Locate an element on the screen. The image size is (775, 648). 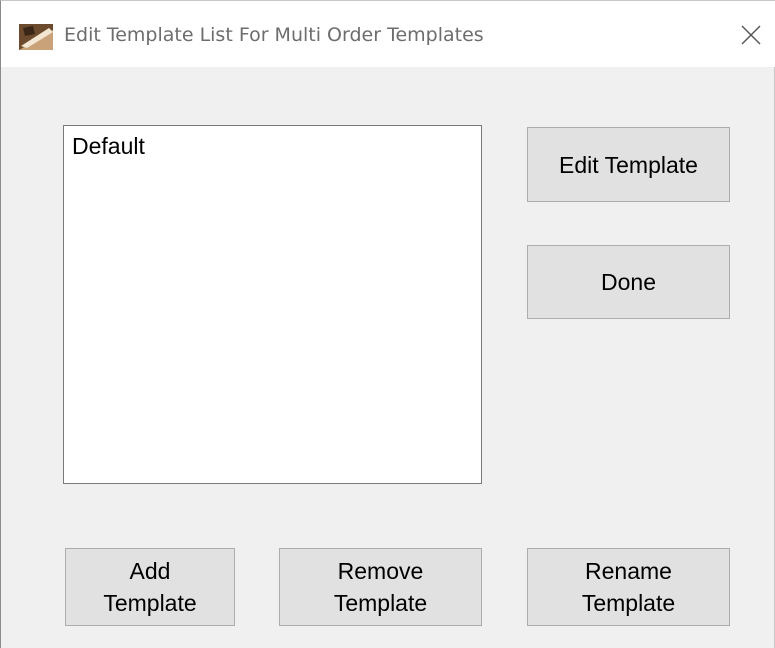
add-template-button: Add Template is located at coordinates (150, 587).